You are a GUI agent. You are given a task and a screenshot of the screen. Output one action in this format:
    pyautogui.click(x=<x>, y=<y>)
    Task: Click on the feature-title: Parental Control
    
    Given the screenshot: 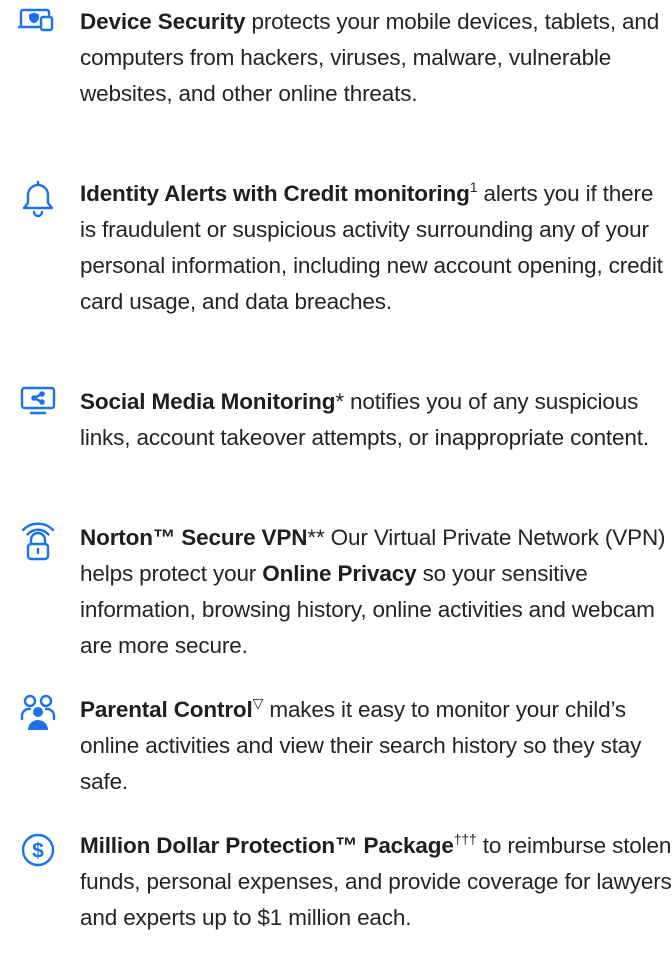 What is the action you would take?
    pyautogui.click(x=166, y=709)
    